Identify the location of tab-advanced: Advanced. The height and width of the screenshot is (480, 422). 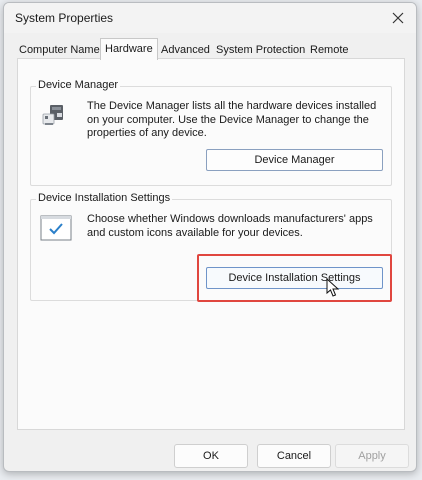
(185, 50).